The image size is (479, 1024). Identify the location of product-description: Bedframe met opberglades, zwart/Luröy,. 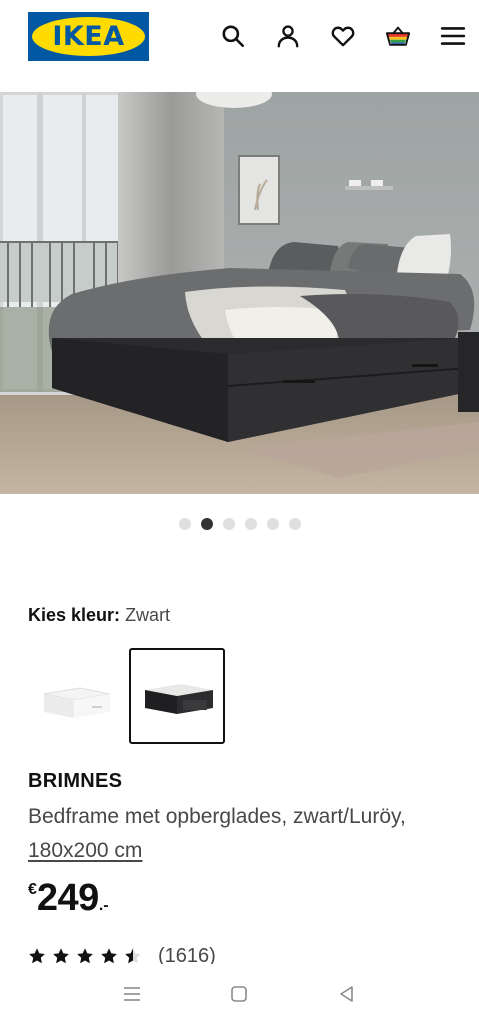
(217, 816).